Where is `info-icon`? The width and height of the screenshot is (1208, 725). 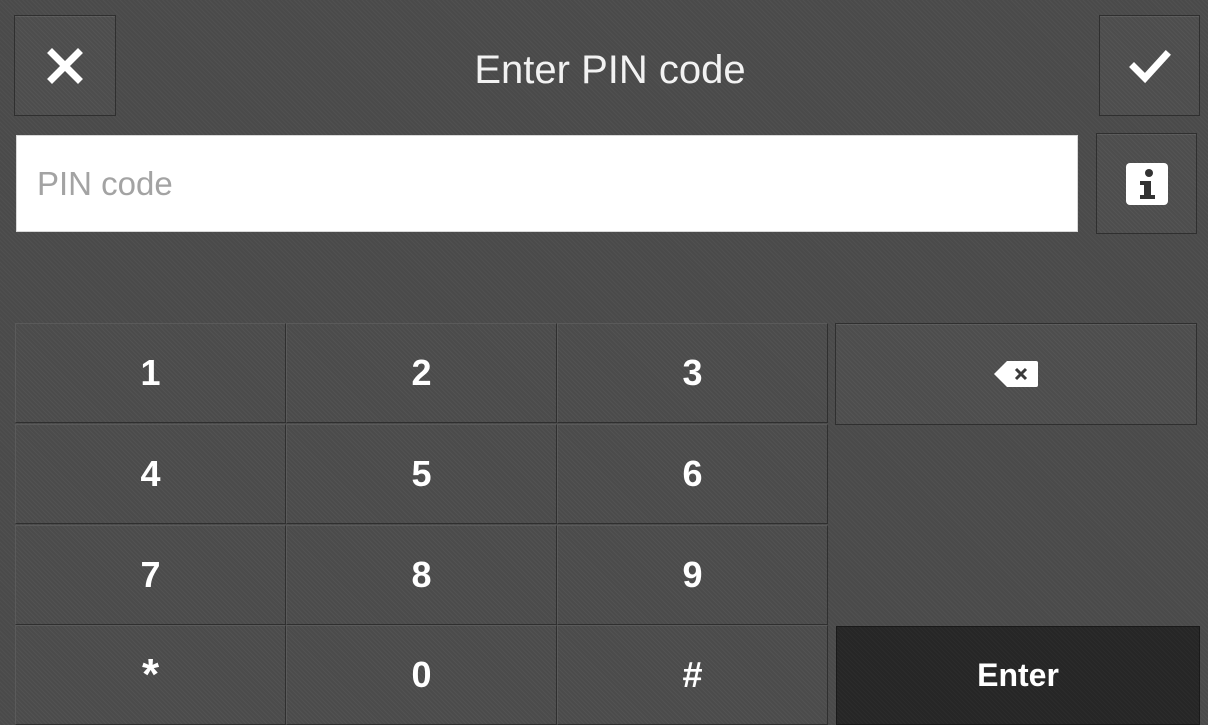
info-icon is located at coordinates (1147, 184).